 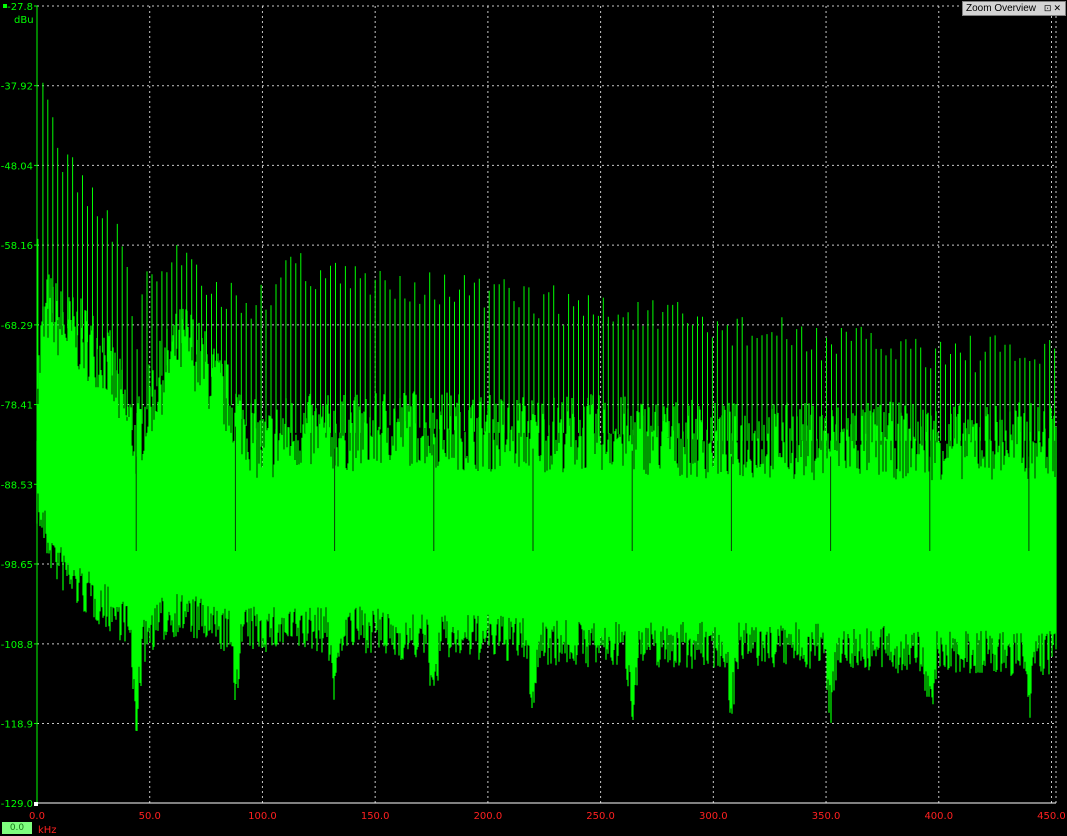 What do you see at coordinates (17, 645) in the screenshot?
I see `y-tick-label: -108.8` at bounding box center [17, 645].